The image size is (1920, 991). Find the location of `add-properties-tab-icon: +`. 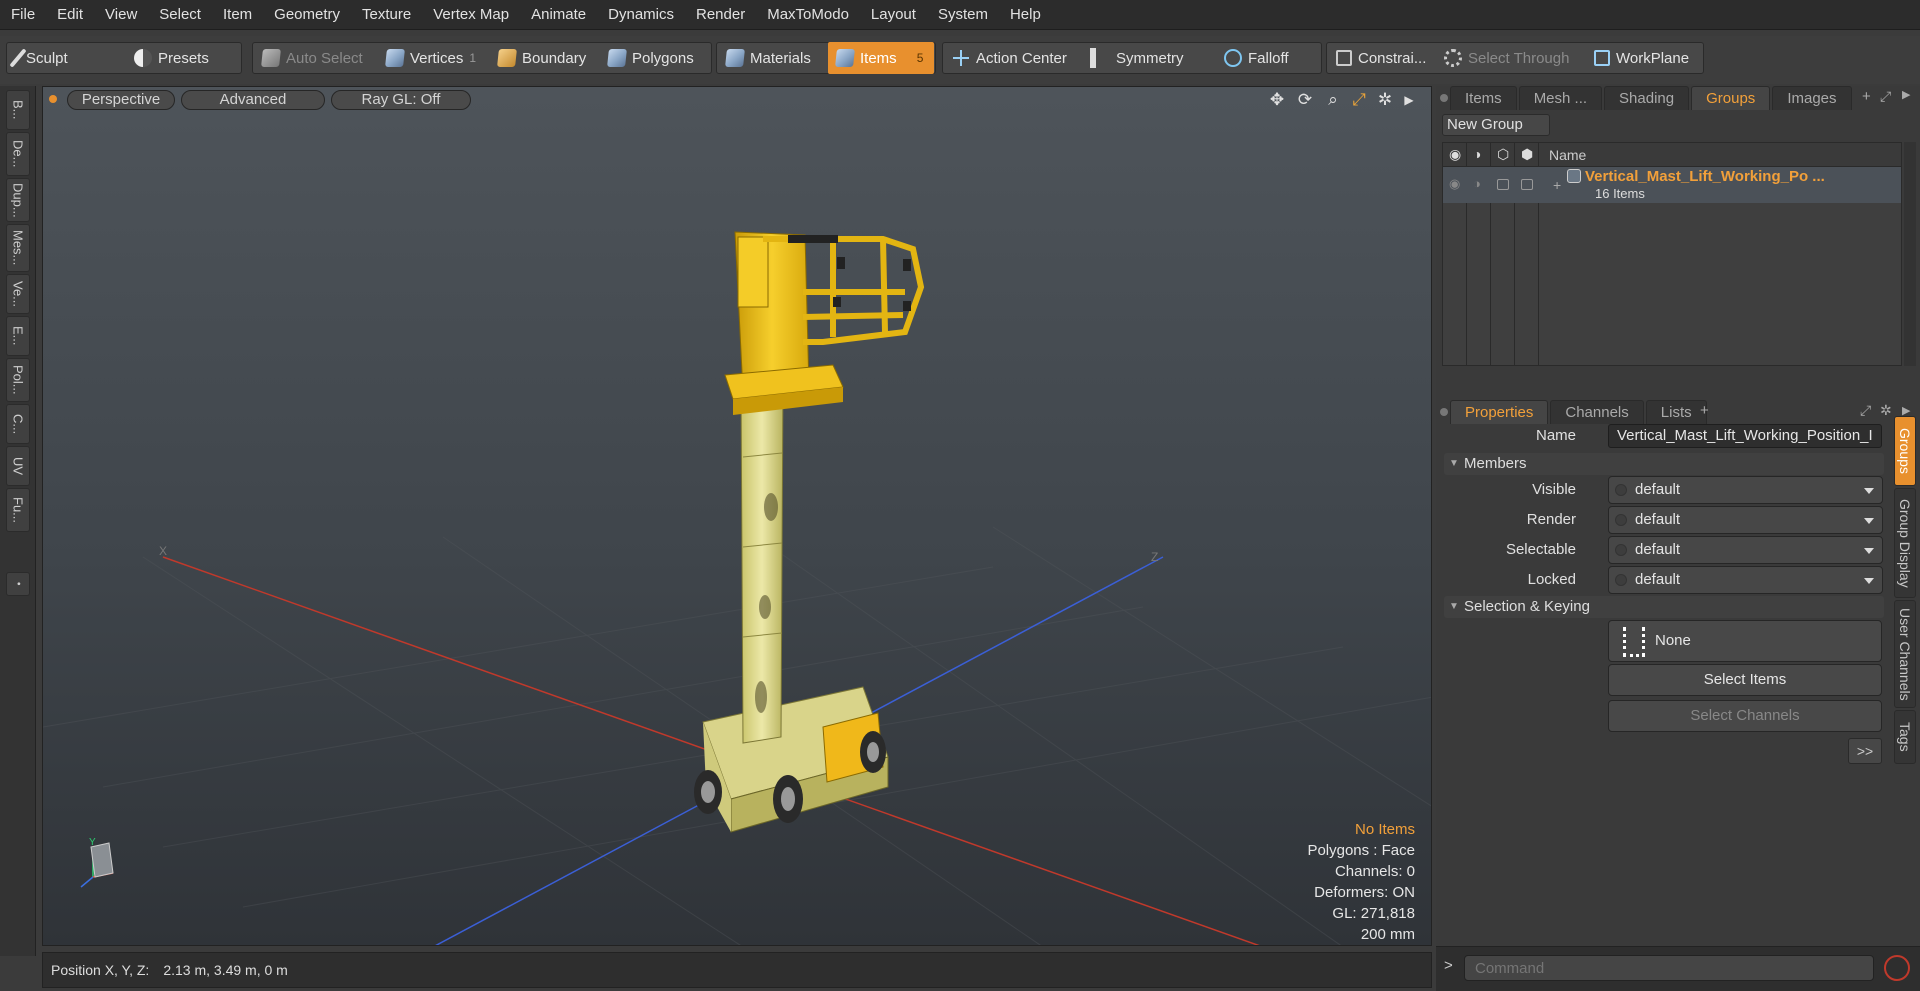

add-properties-tab-icon: + is located at coordinates (1704, 410).